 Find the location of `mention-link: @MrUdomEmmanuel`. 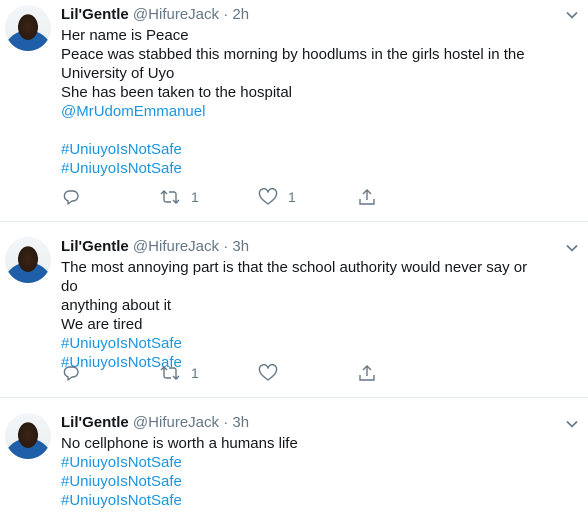

mention-link: @MrUdomEmmanuel is located at coordinates (301, 111).